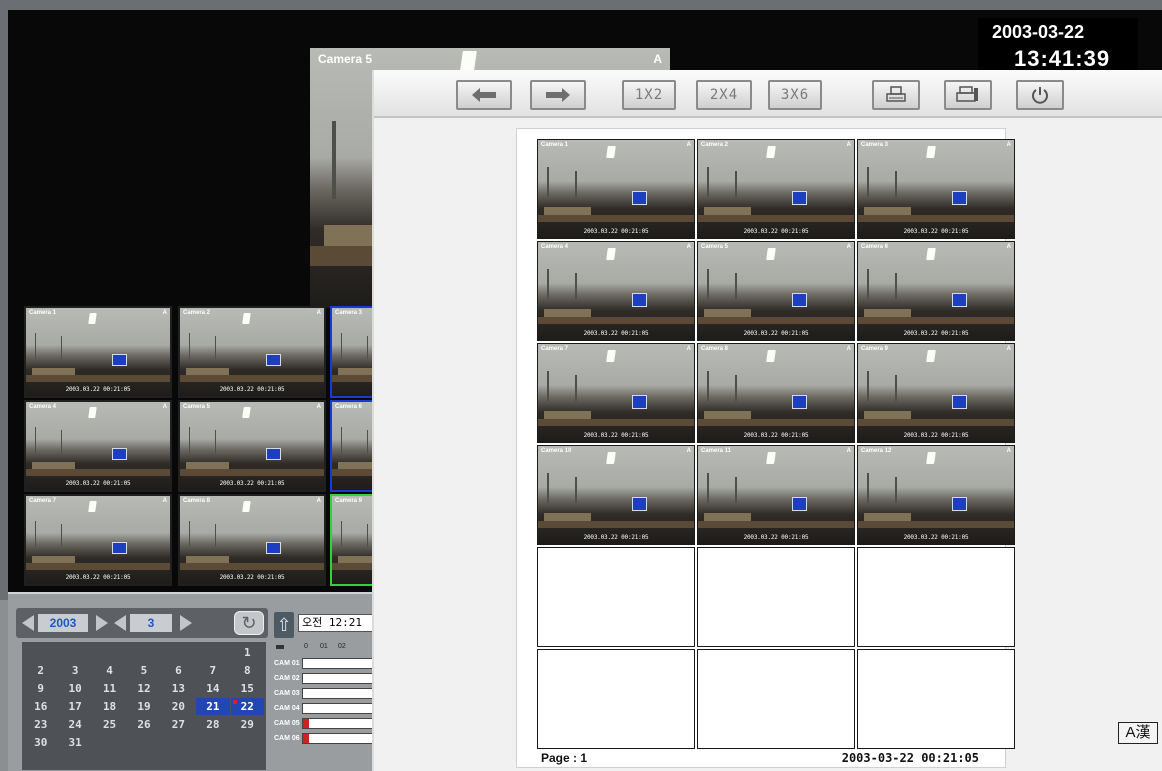 The height and width of the screenshot is (771, 1162). I want to click on calendar-day: 1, so click(247, 652).